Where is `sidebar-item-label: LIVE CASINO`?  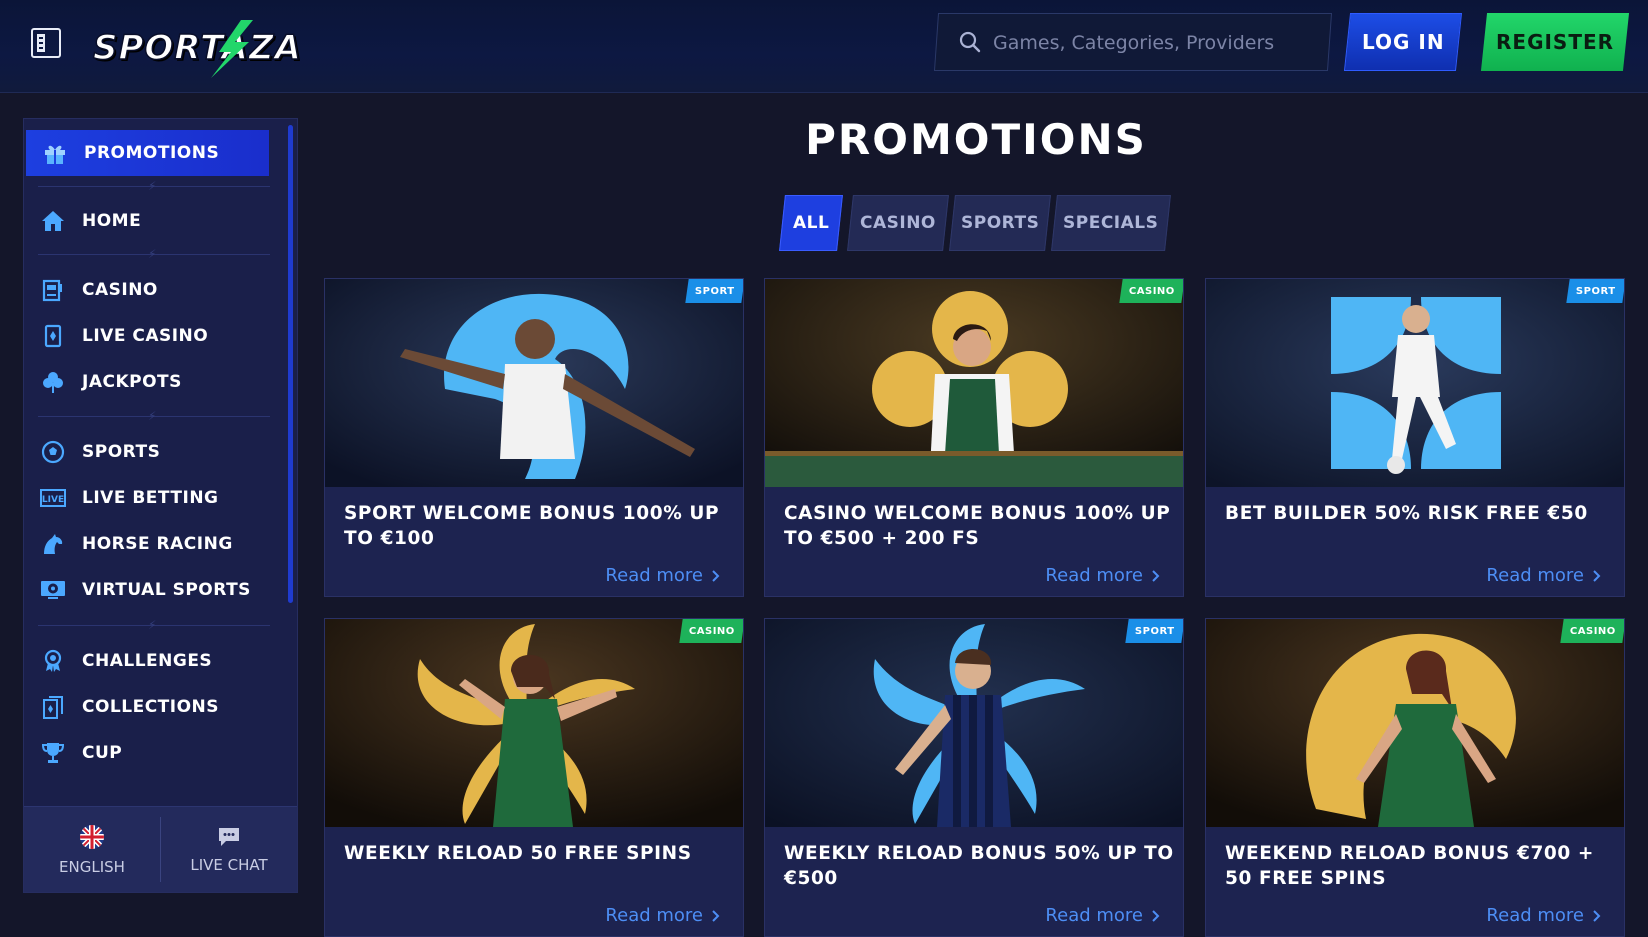 sidebar-item-label: LIVE CASINO is located at coordinates (145, 336).